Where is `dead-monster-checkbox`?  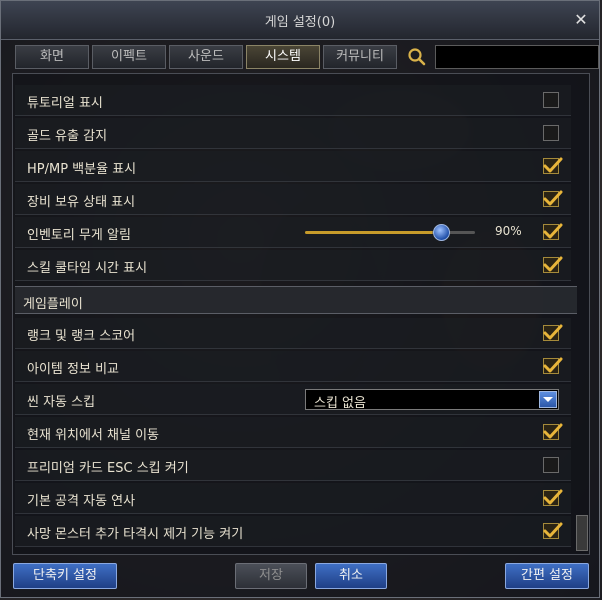 dead-monster-checkbox is located at coordinates (553, 530).